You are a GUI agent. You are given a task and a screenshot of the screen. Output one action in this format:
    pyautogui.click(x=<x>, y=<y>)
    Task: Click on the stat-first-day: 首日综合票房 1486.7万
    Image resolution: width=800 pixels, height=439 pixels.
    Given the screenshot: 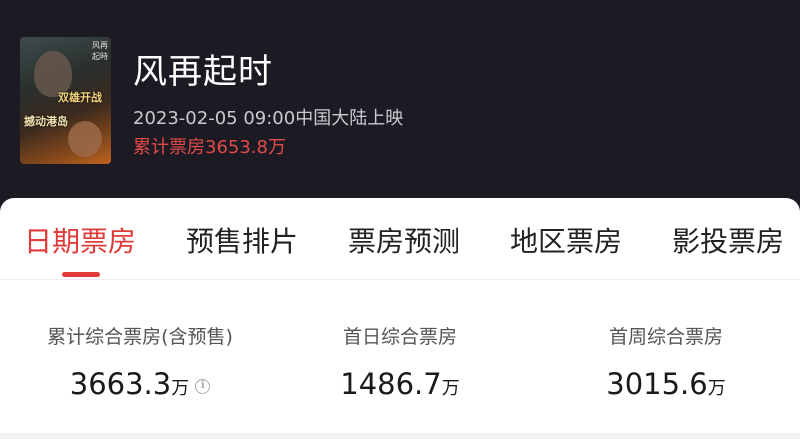 What is the action you would take?
    pyautogui.click(x=400, y=361)
    